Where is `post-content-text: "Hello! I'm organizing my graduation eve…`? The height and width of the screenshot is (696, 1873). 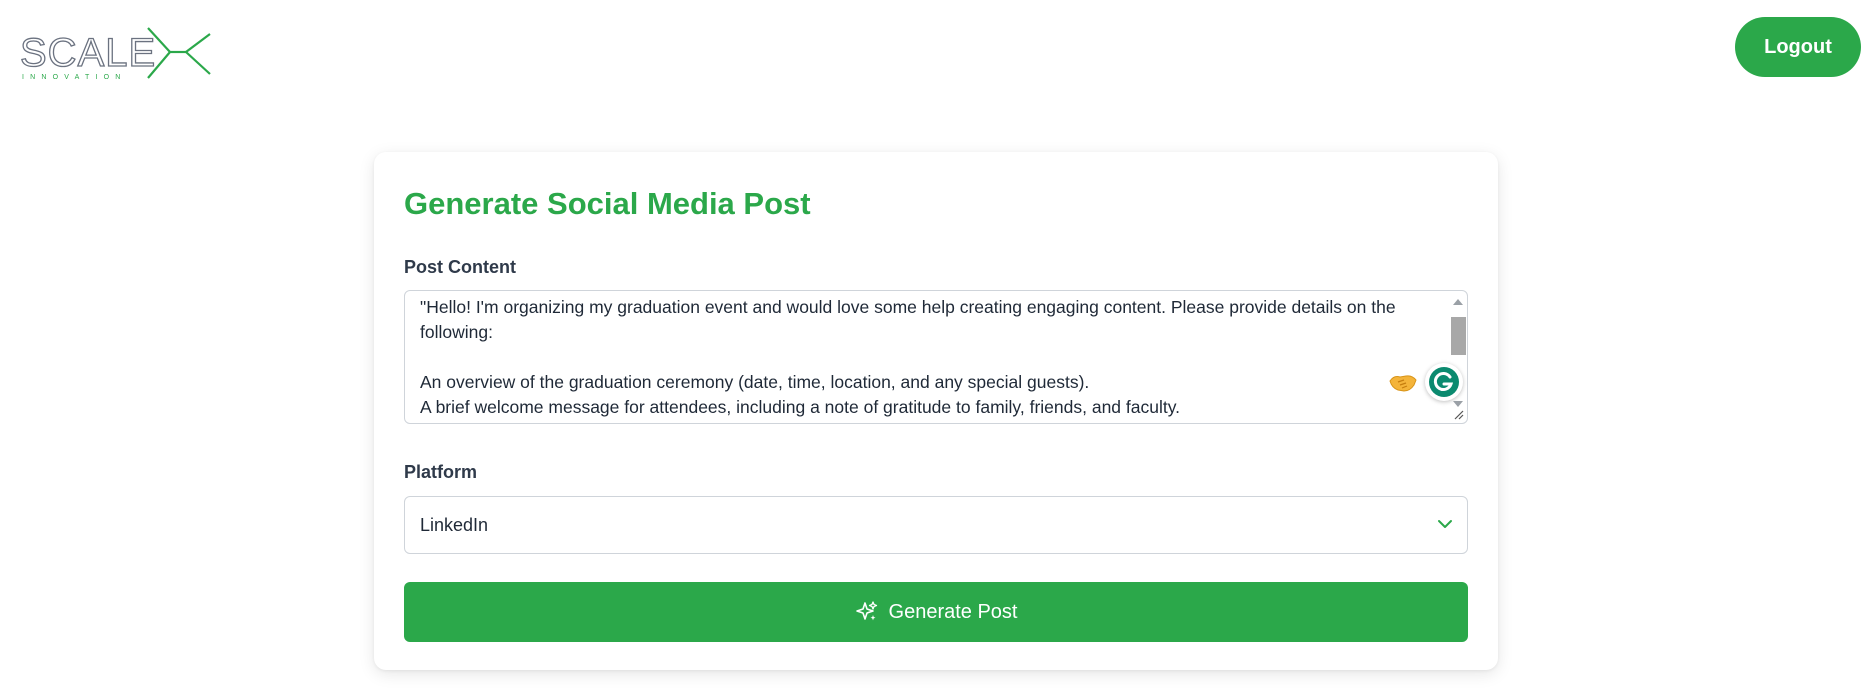
post-content-text: "Hello! I'm organizing my graduation eve… is located at coordinates (925, 357).